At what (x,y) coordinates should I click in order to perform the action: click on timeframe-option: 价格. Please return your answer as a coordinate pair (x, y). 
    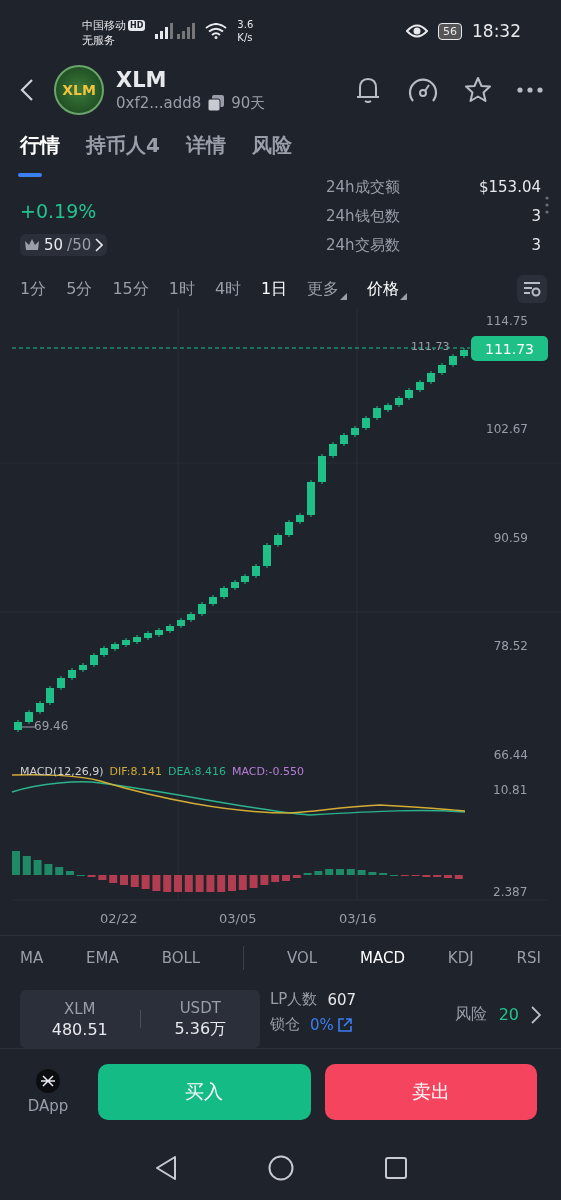
    Looking at the image, I should click on (387, 289).